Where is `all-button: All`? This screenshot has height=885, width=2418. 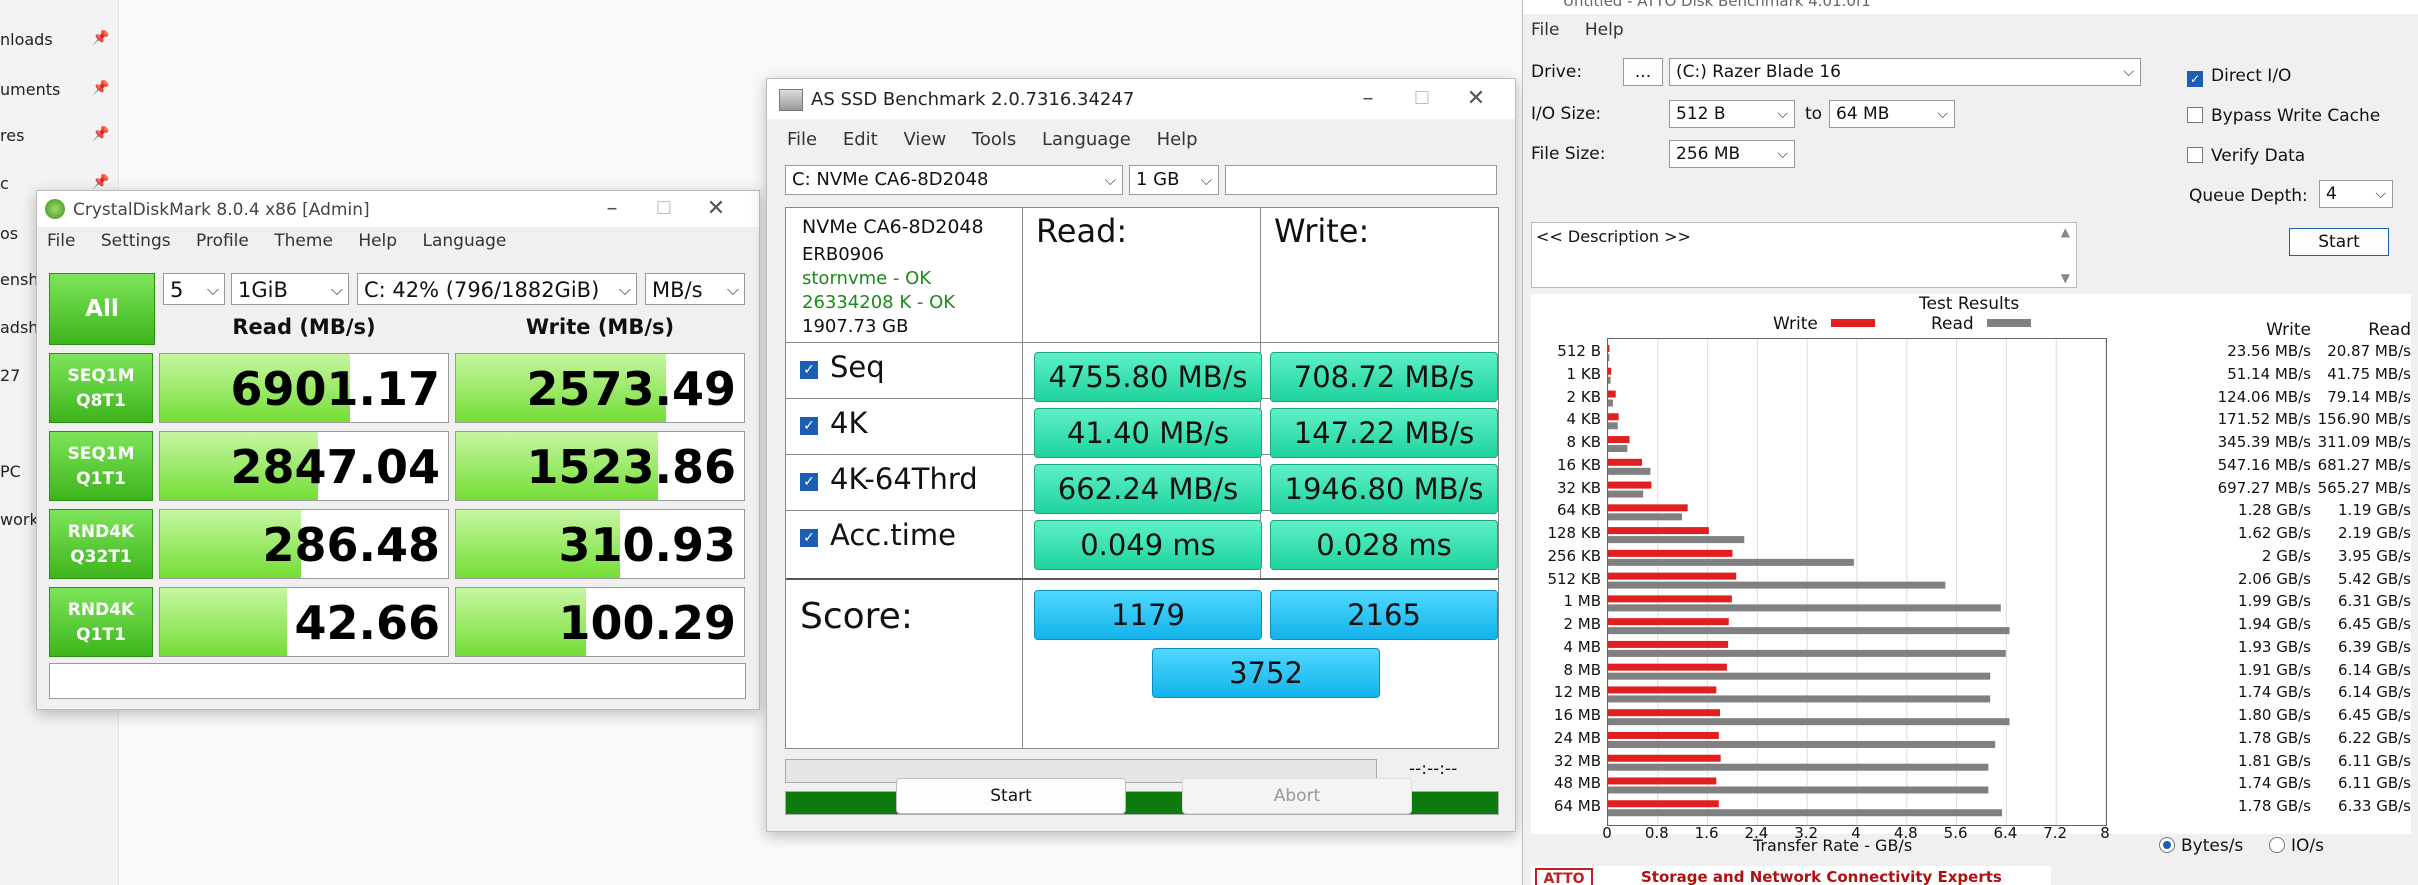 all-button: All is located at coordinates (102, 309).